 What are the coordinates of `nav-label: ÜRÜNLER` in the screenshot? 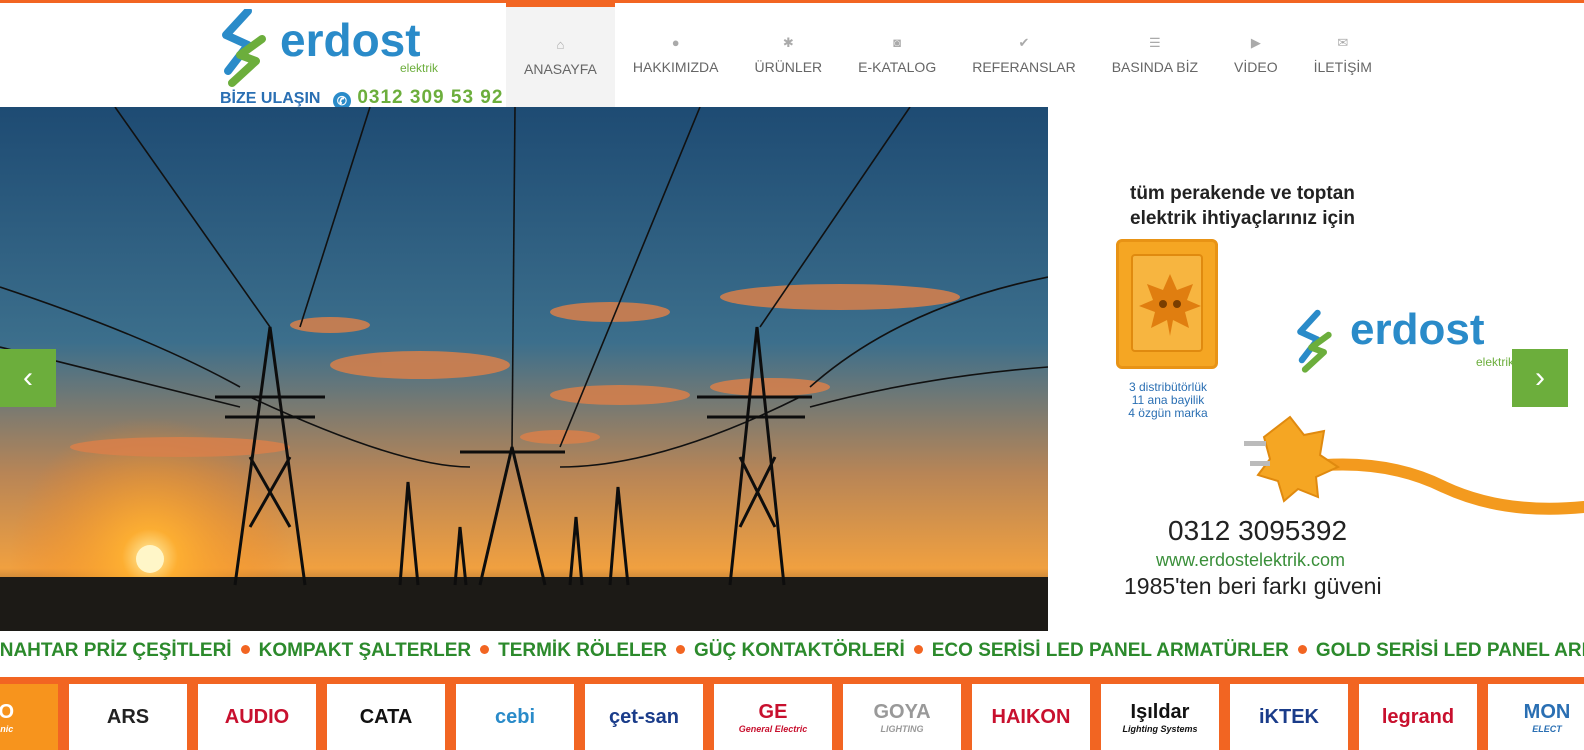 It's located at (788, 67).